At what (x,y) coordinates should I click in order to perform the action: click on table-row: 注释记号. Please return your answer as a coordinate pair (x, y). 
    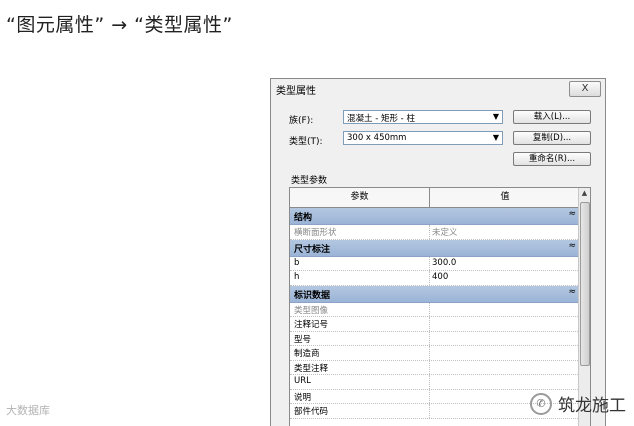
    Looking at the image, I should click on (435, 324).